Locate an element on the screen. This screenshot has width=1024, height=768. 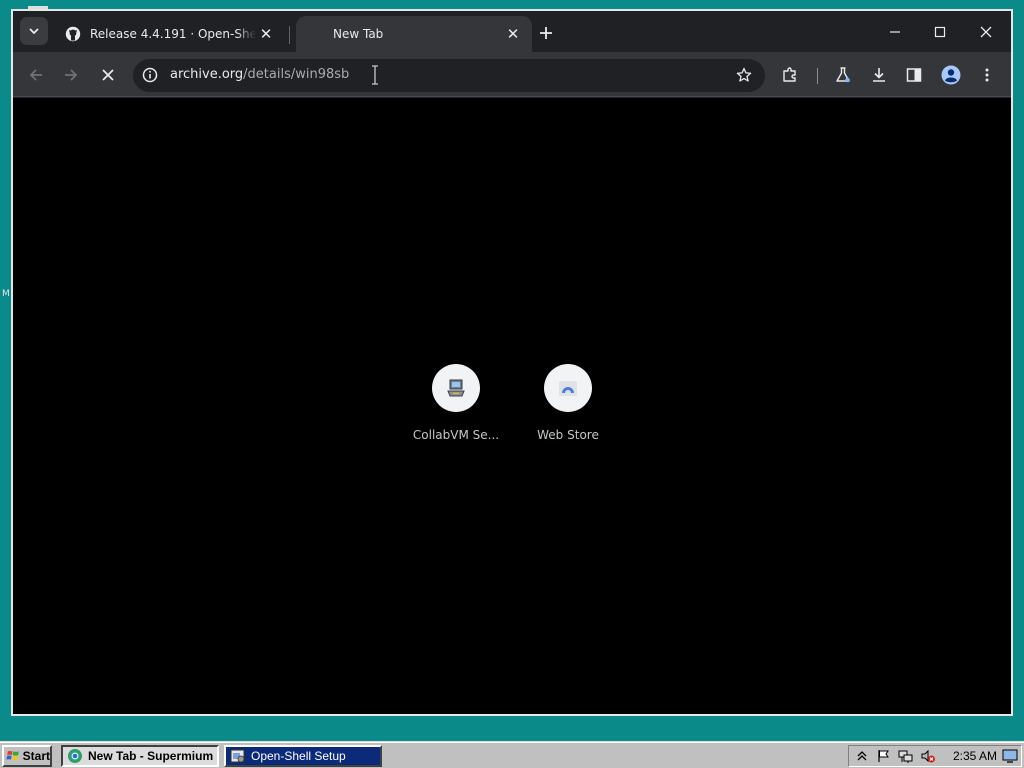
flask-icon is located at coordinates (843, 75).